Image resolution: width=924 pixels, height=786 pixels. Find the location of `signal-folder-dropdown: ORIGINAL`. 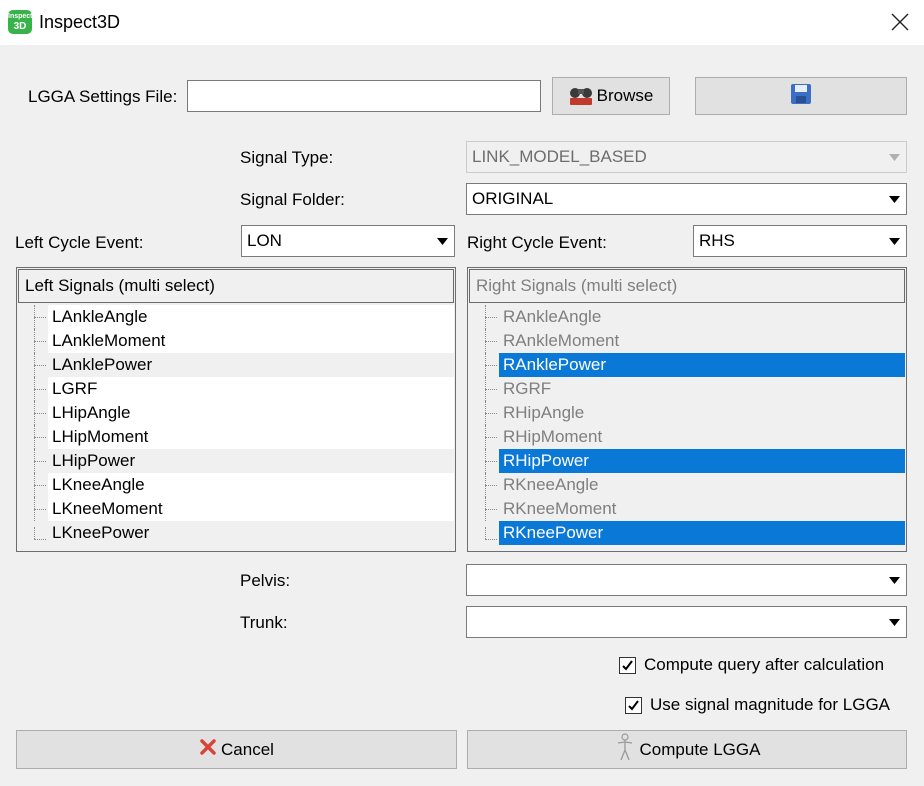

signal-folder-dropdown: ORIGINAL is located at coordinates (686, 199).